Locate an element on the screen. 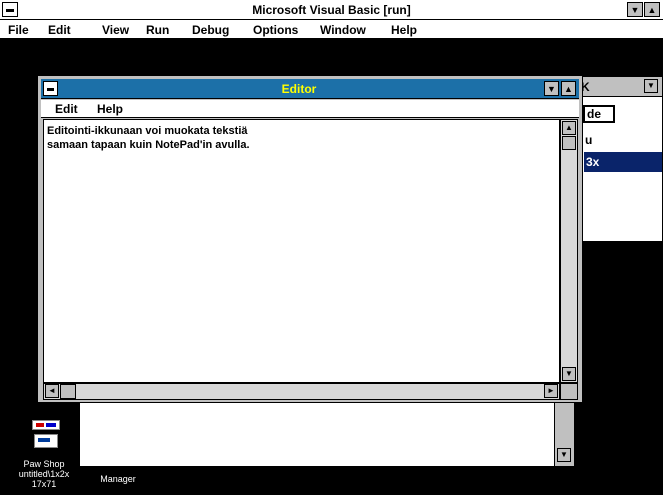 The image size is (663, 495). menu-view: View is located at coordinates (115, 30).